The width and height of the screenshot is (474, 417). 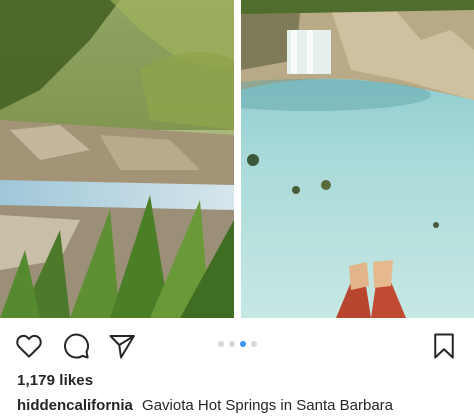 I want to click on carousel-indicator, so click(x=237, y=344).